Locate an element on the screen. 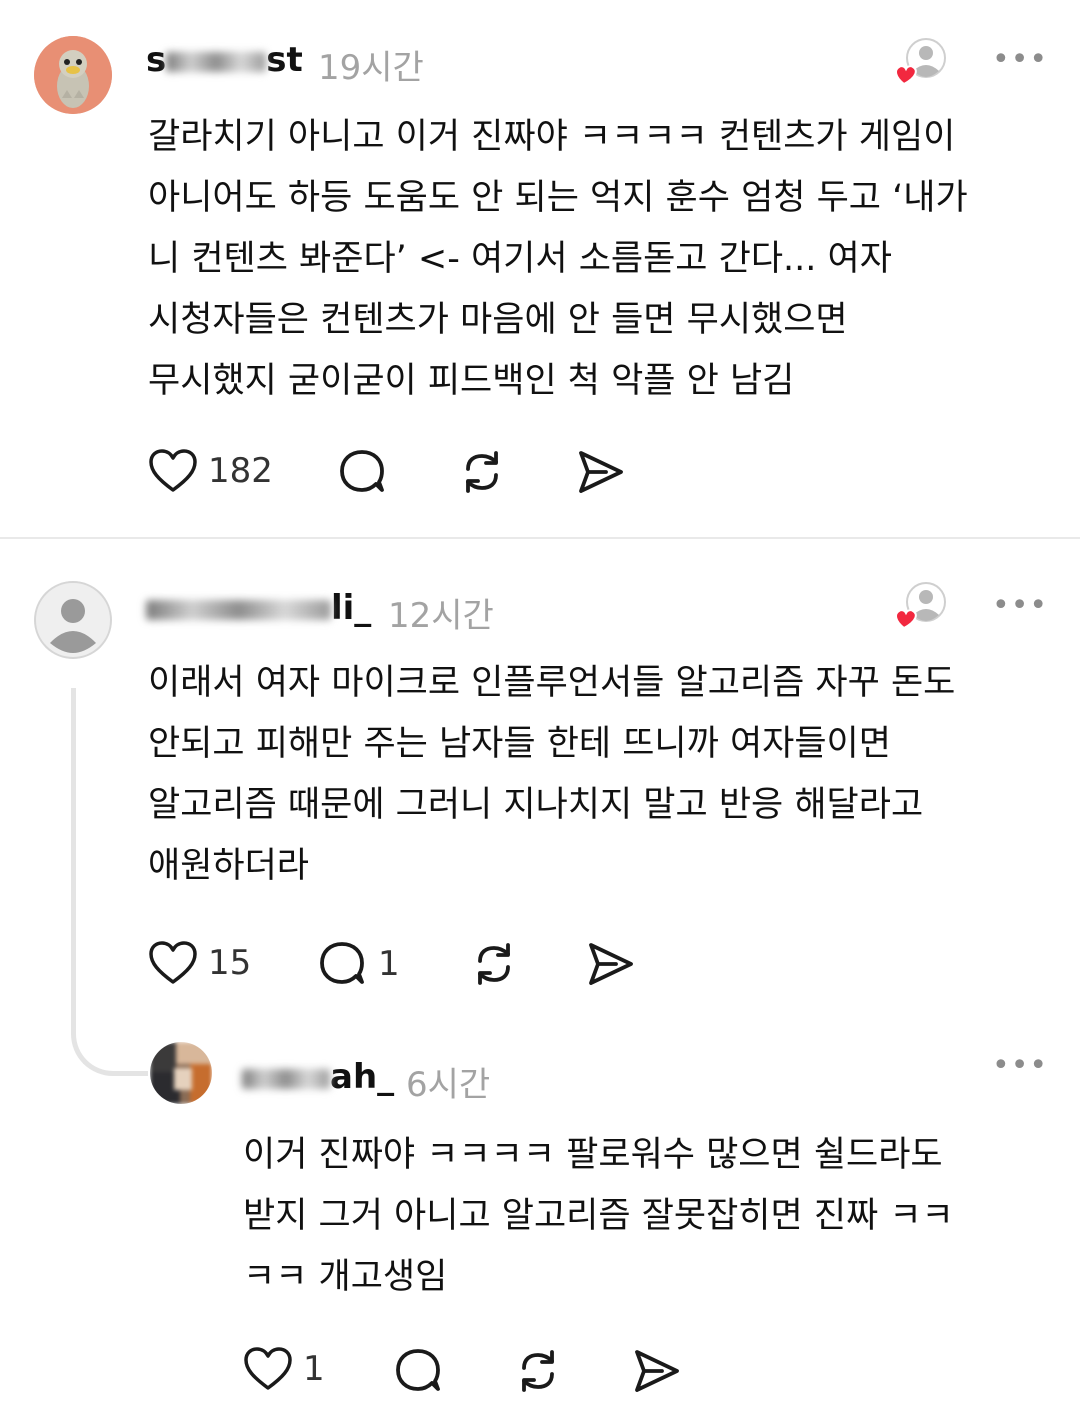 The image size is (1080, 1418). like-button: 1 is located at coordinates (284, 1369).